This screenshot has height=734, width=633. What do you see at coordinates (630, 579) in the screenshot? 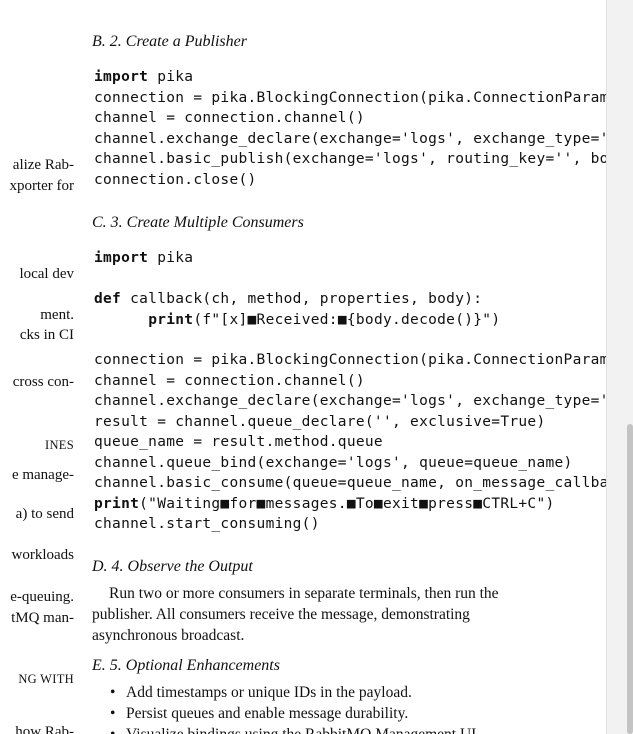
I see `scrollbar-thumb` at bounding box center [630, 579].